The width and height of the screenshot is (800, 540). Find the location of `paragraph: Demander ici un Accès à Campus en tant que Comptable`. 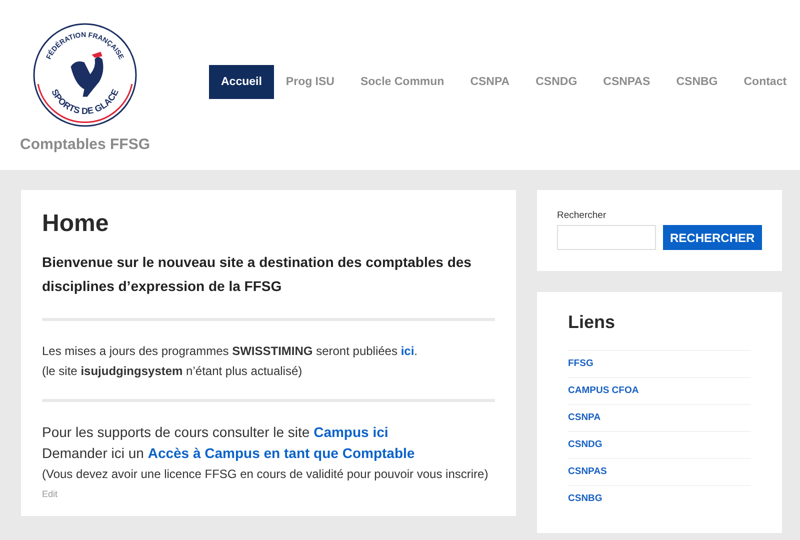

paragraph: Demander ici un Accès à Campus en tant que Comptable is located at coordinates (229, 453).